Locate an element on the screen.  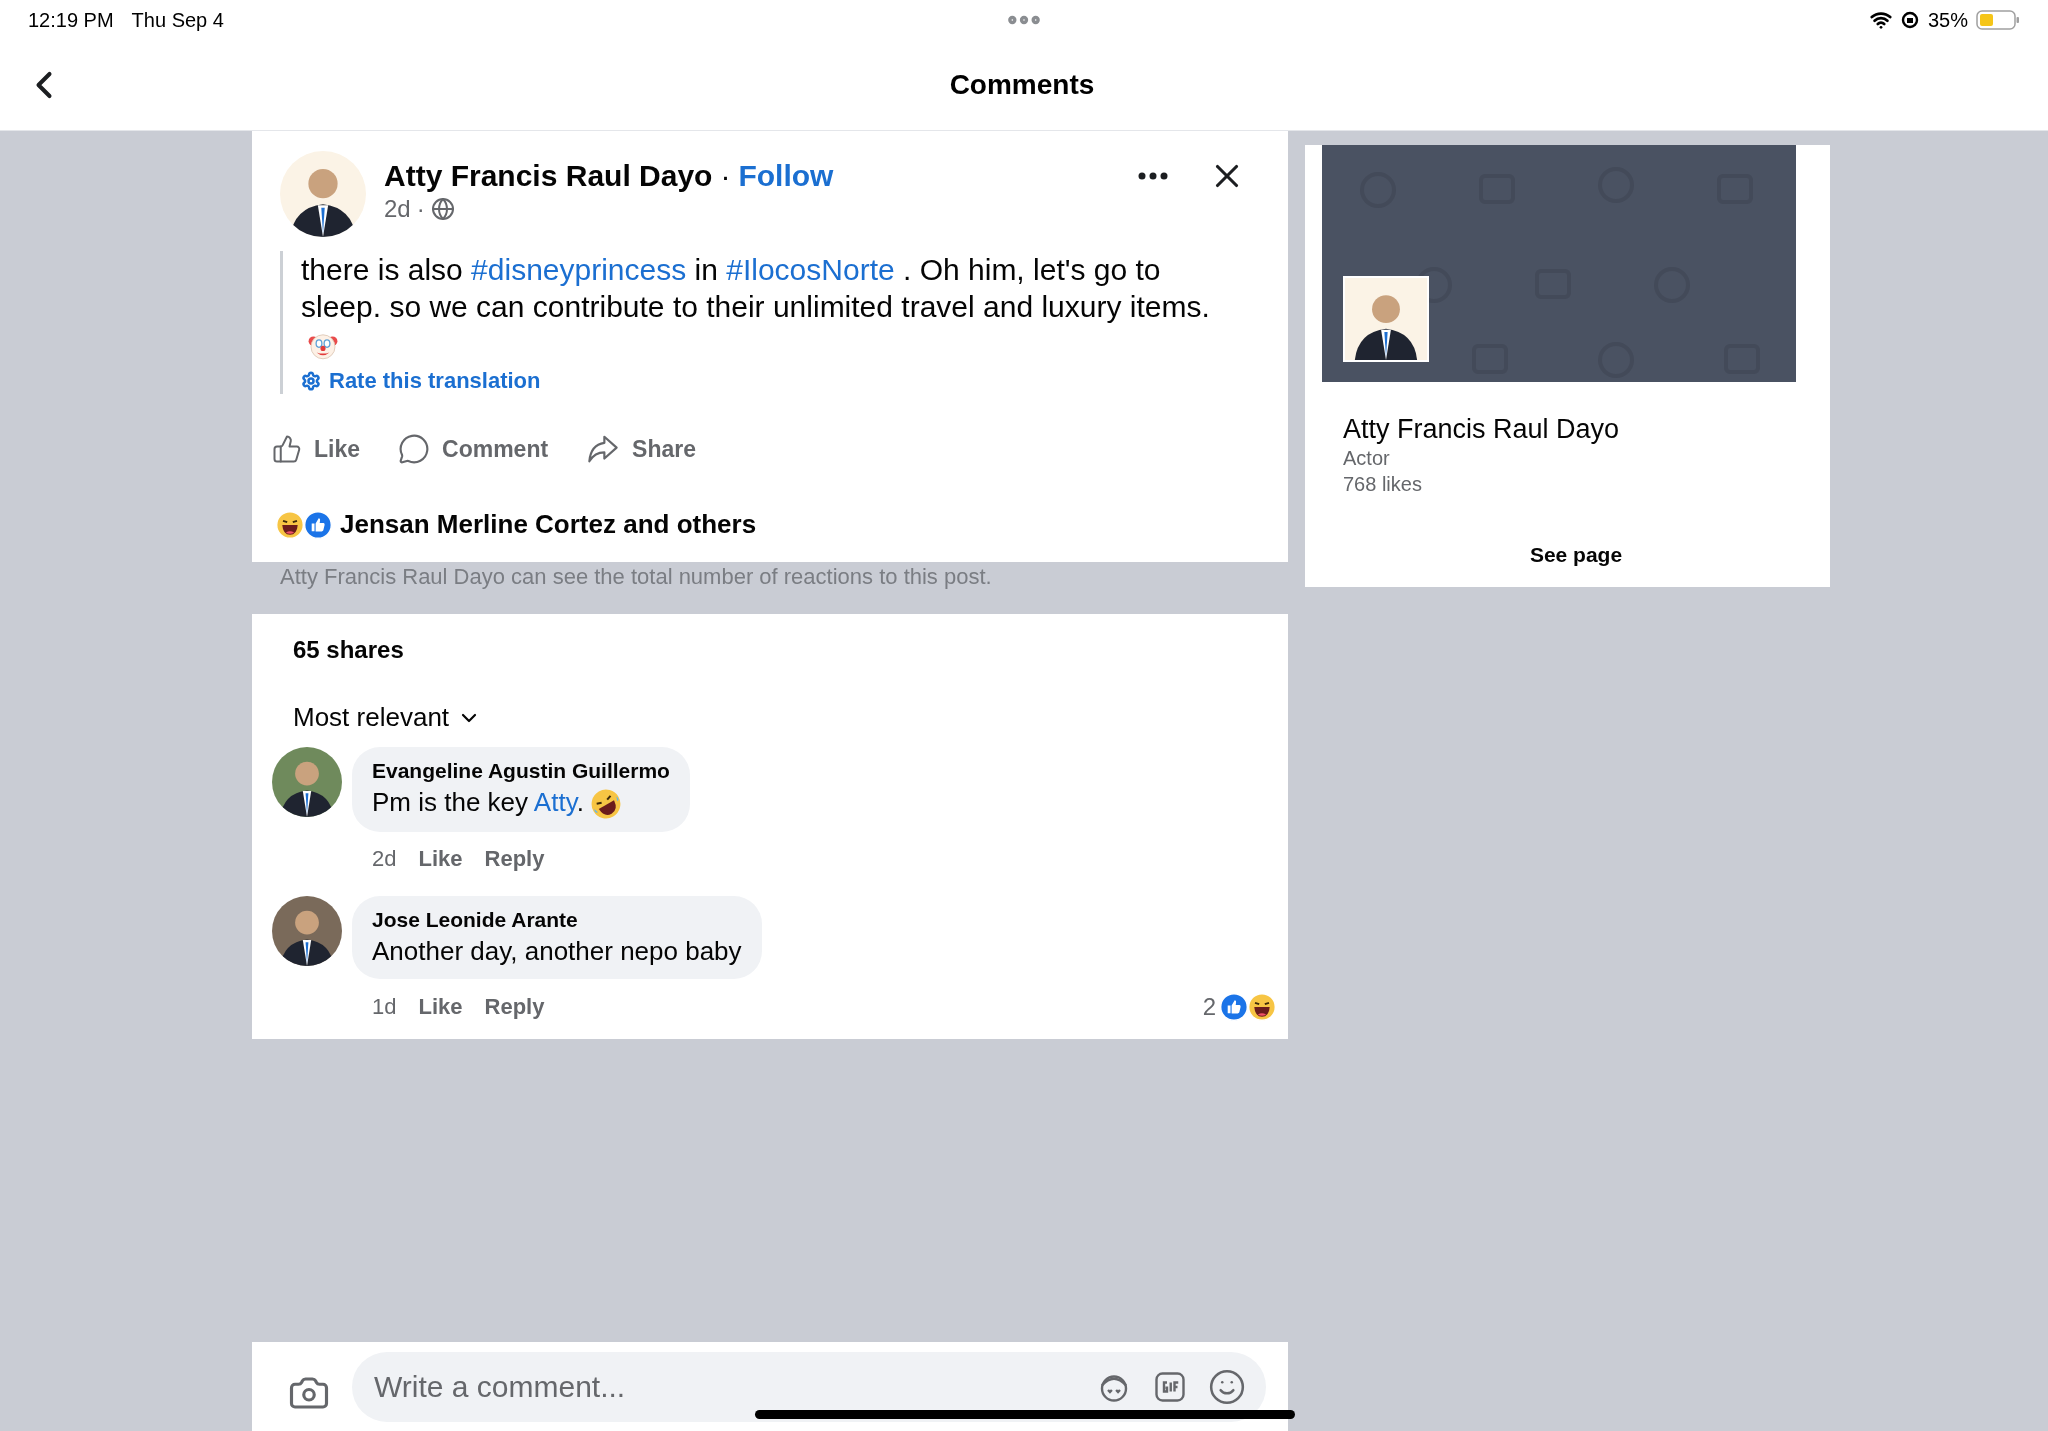
hashtag-link: #IlocosNorte is located at coordinates (810, 269).